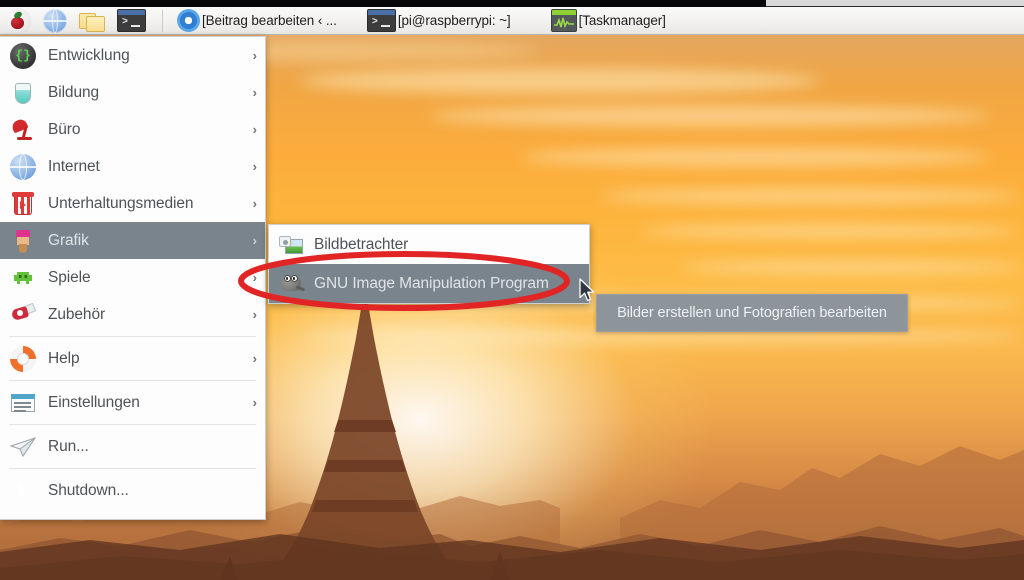  Describe the element at coordinates (132, 358) in the screenshot. I see `menu-item-help: Help ›` at that location.